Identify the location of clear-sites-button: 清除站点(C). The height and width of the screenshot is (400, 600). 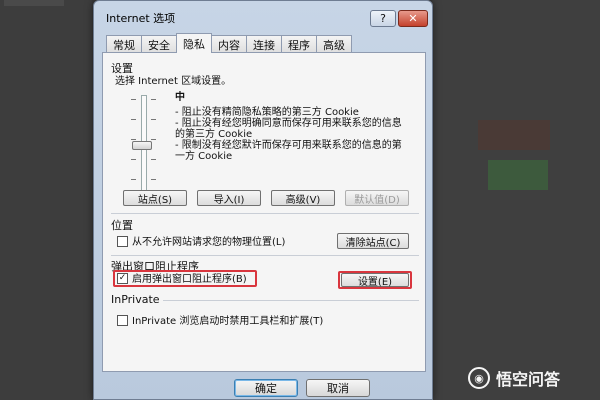
(373, 241).